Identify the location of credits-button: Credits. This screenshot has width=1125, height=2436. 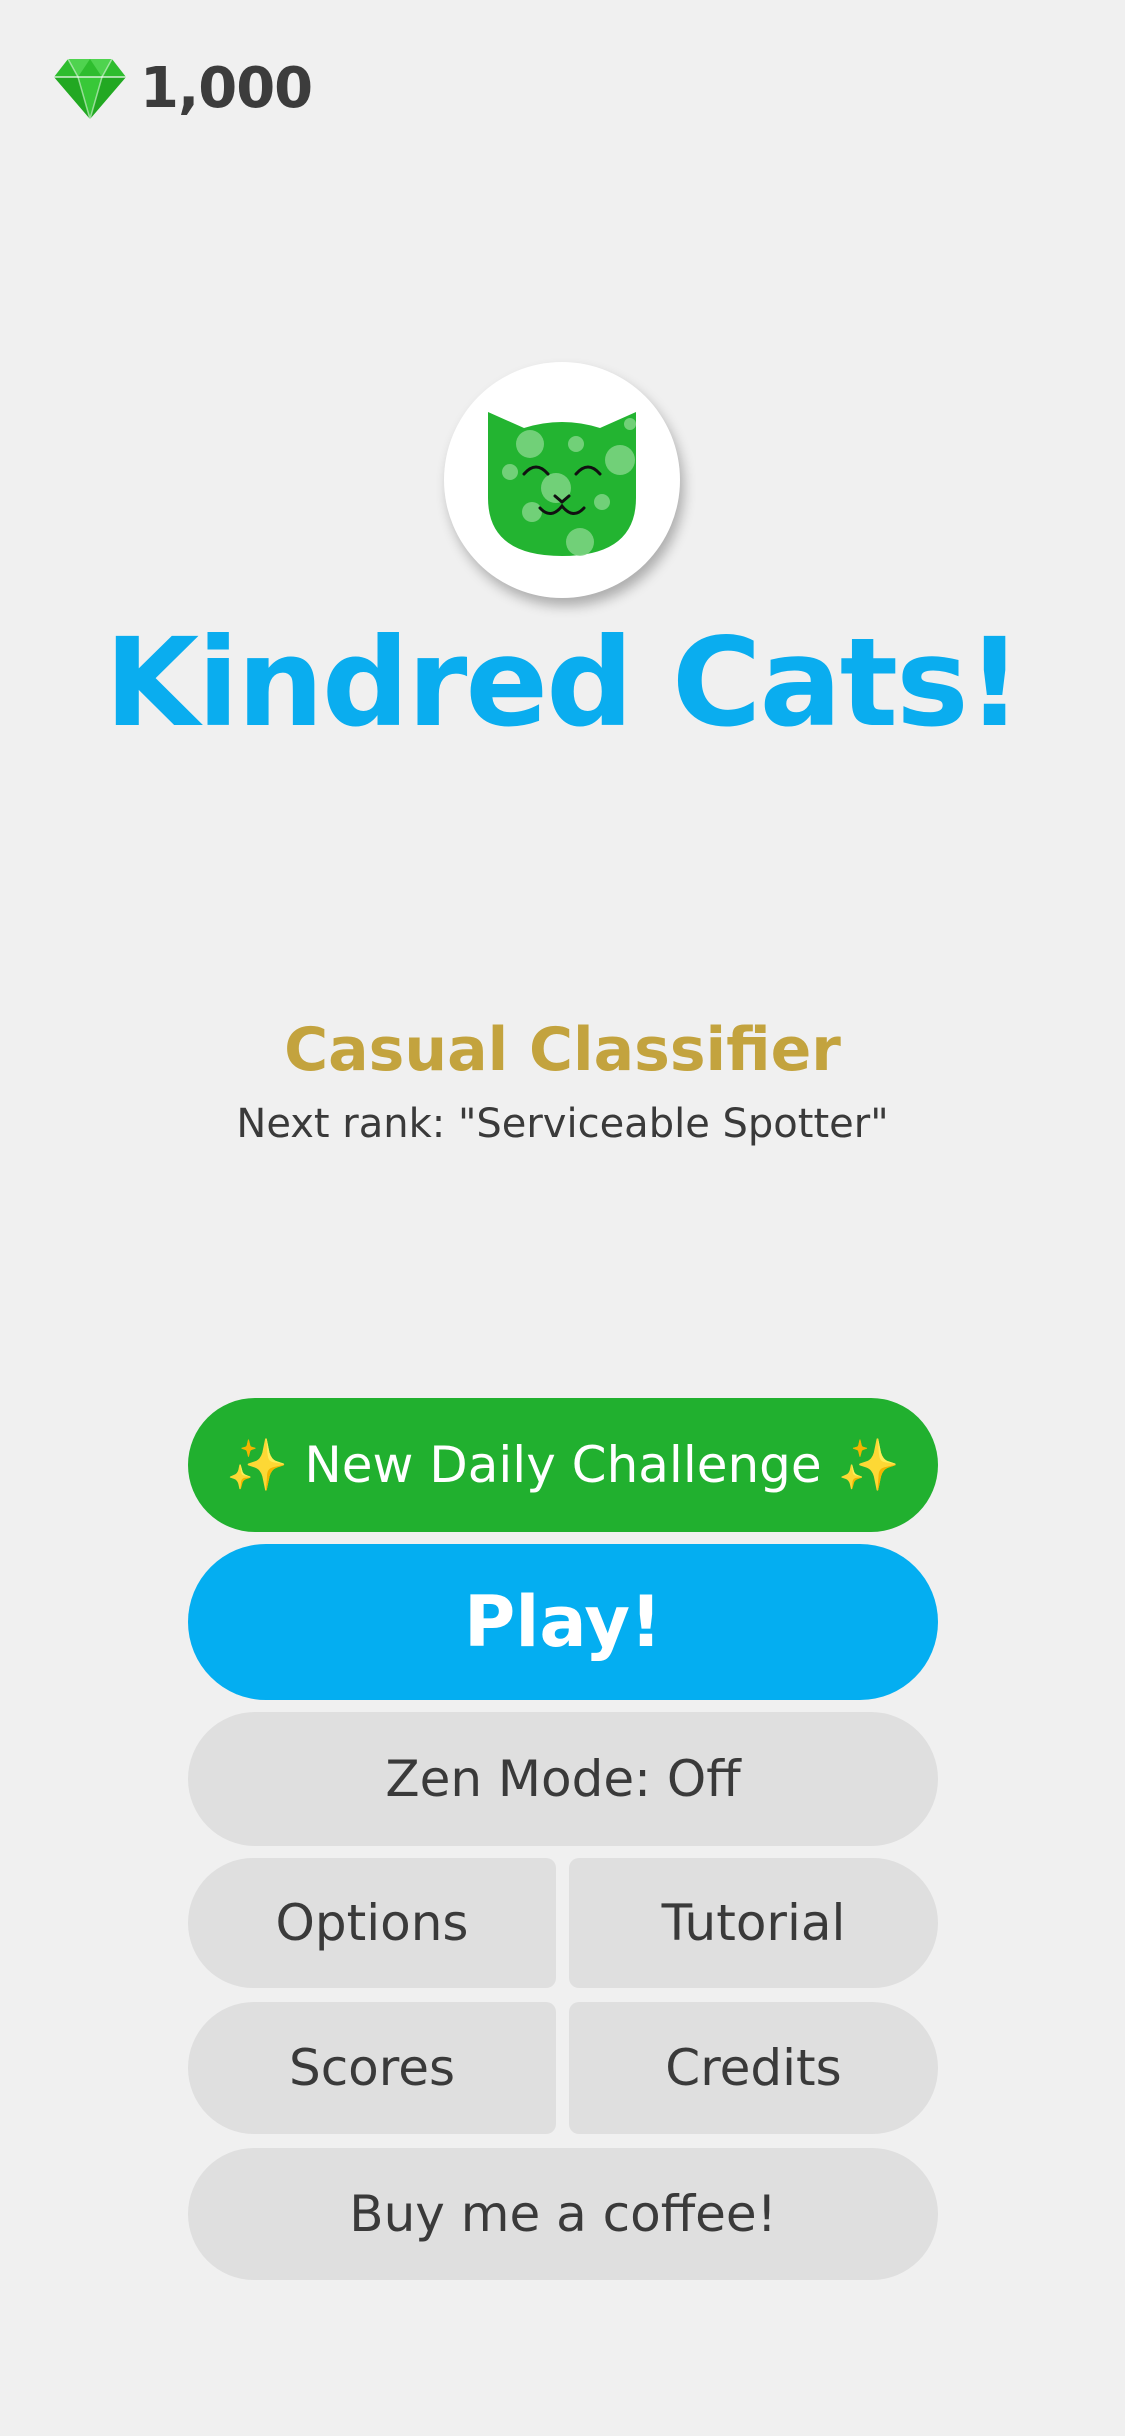
(753, 2068).